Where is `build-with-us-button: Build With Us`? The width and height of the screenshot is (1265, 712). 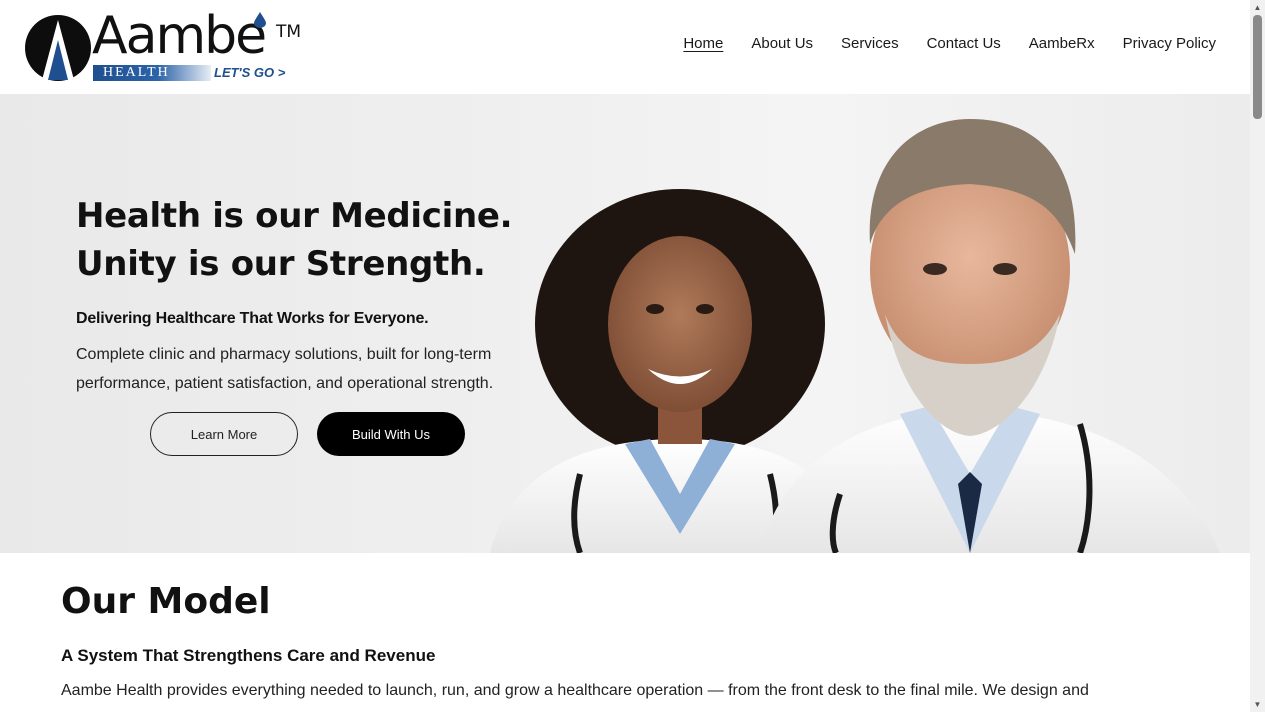 build-with-us-button: Build With Us is located at coordinates (391, 434).